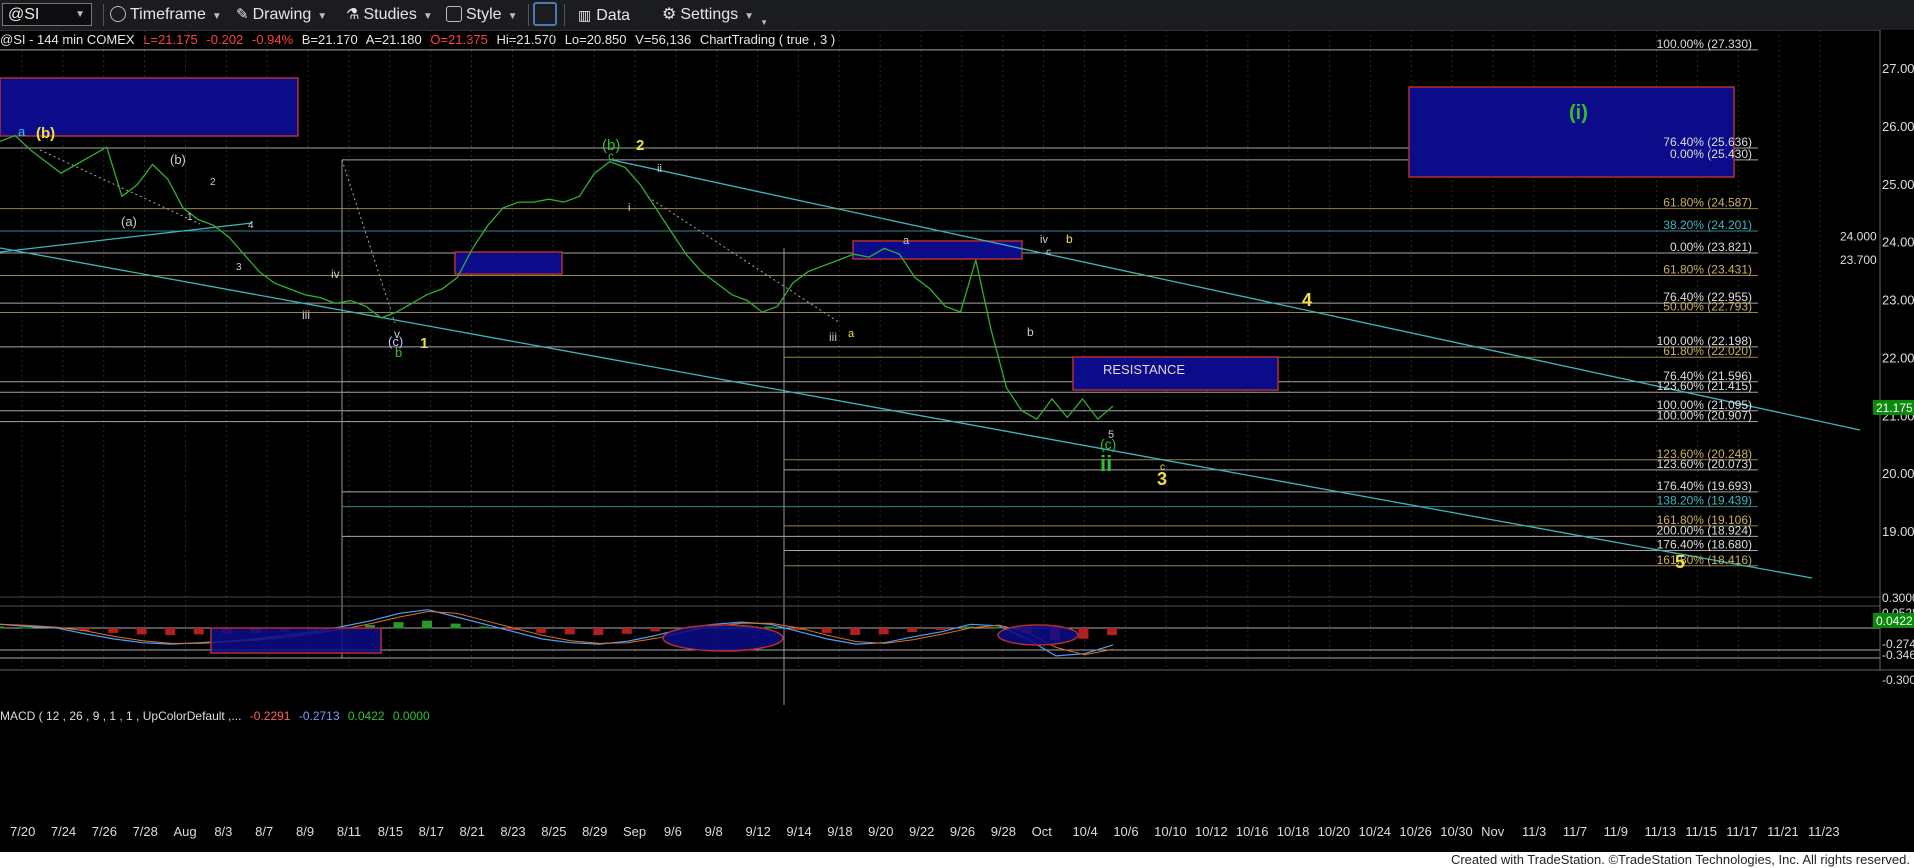  I want to click on macd-axis-label: -0.3461, so click(1898, 655).